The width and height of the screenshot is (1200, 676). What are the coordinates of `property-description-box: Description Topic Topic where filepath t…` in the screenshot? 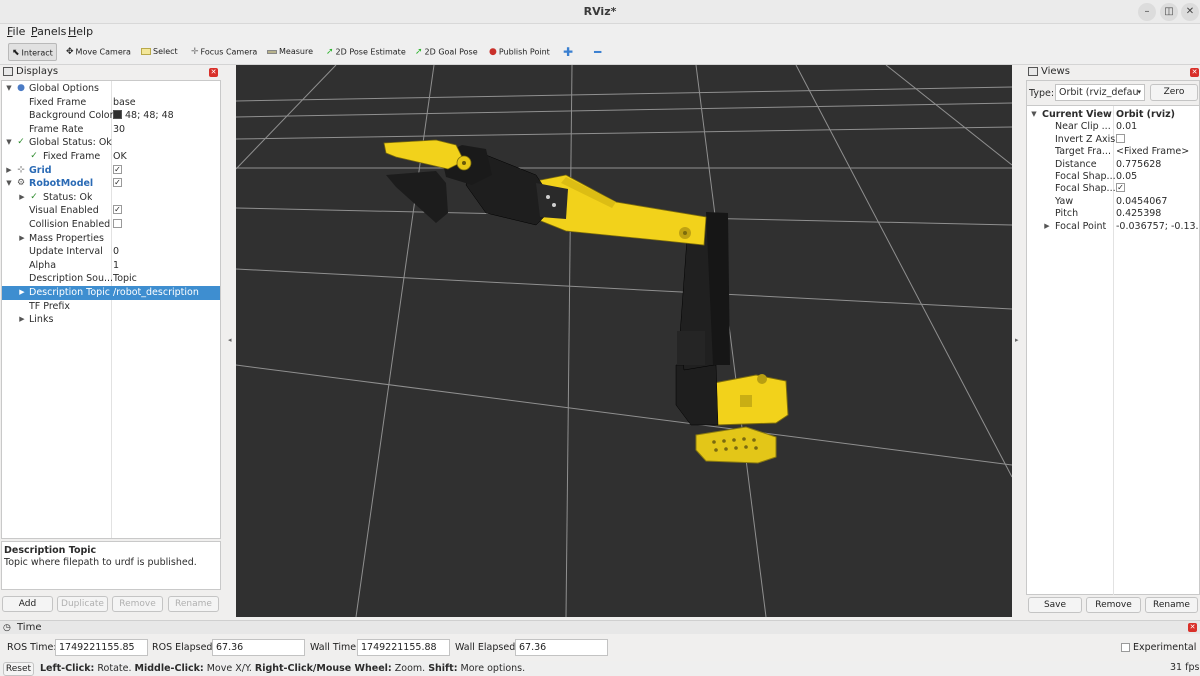 It's located at (111, 565).